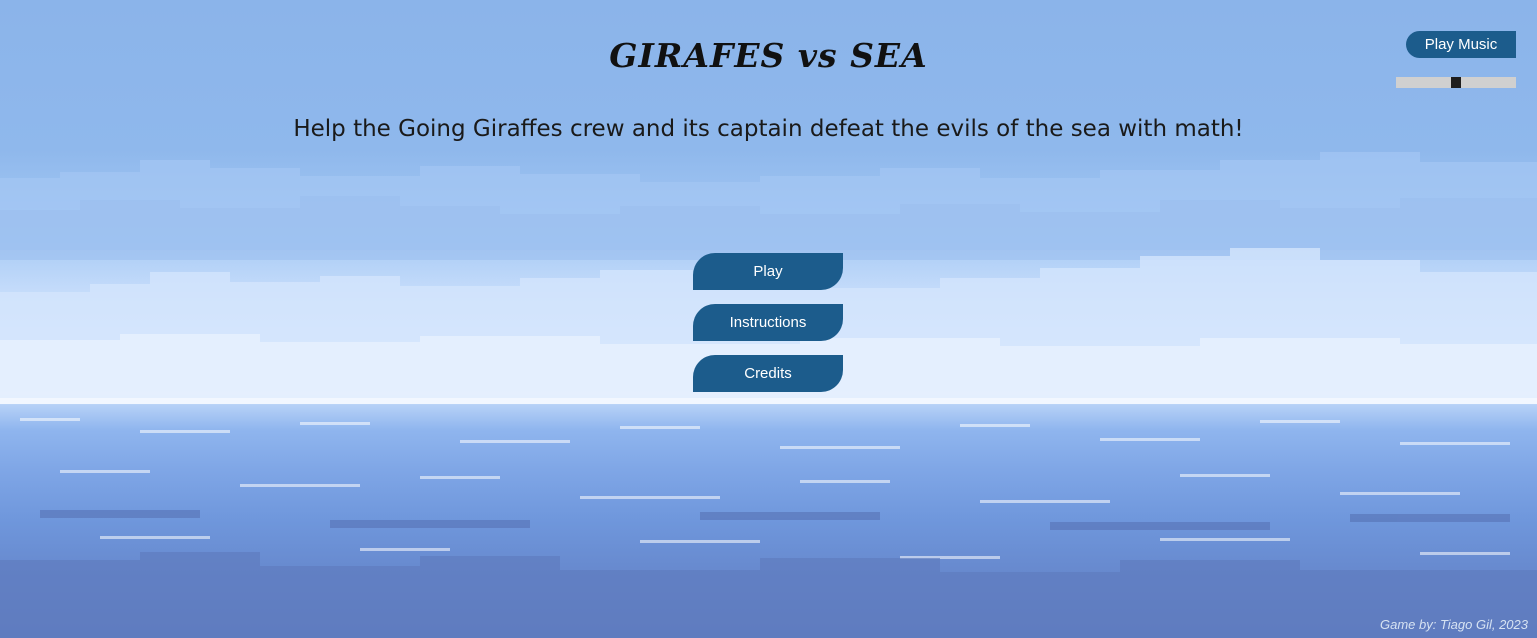 The image size is (1537, 638). I want to click on volume-slider, so click(1456, 82).